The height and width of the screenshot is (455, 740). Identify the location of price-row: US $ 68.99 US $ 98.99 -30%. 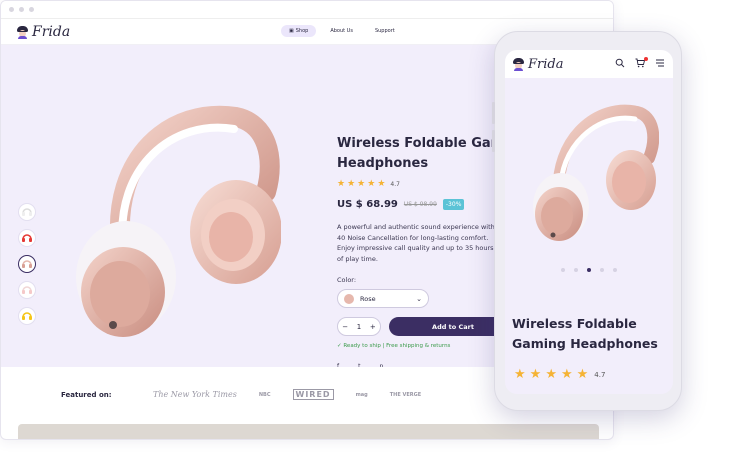
(427, 204).